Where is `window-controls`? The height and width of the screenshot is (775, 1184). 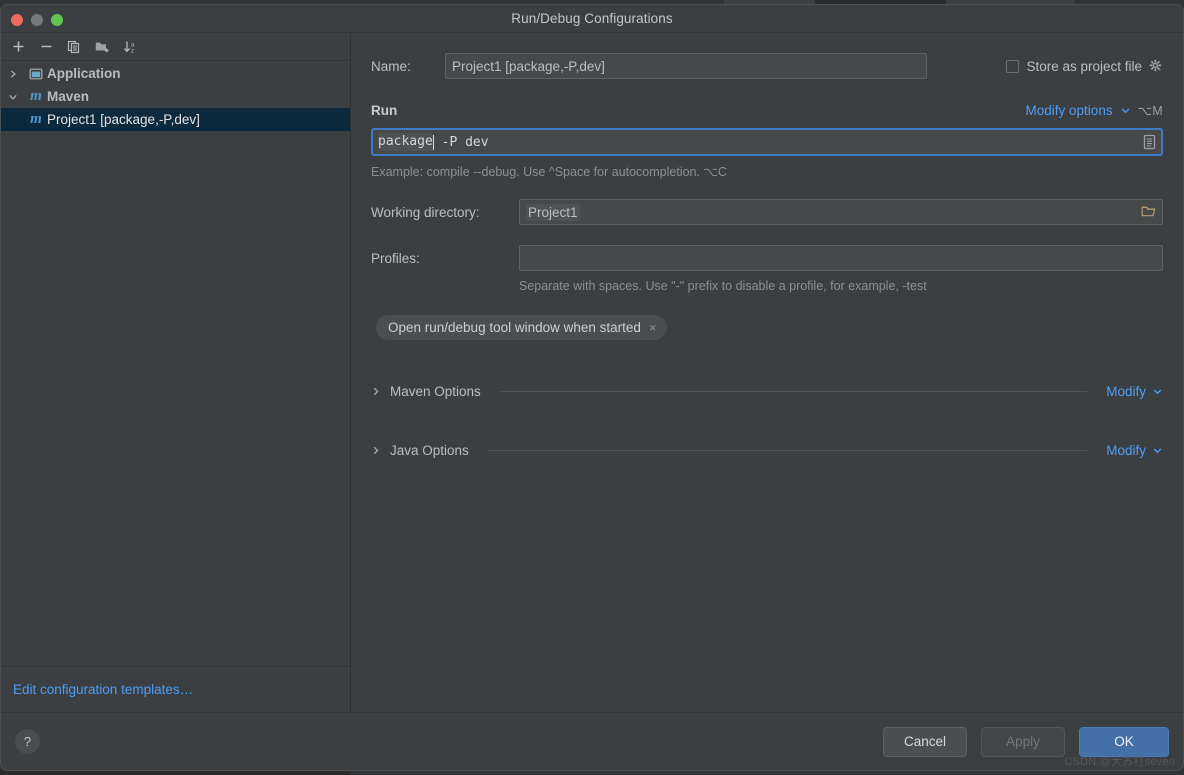
window-controls is located at coordinates (37, 20).